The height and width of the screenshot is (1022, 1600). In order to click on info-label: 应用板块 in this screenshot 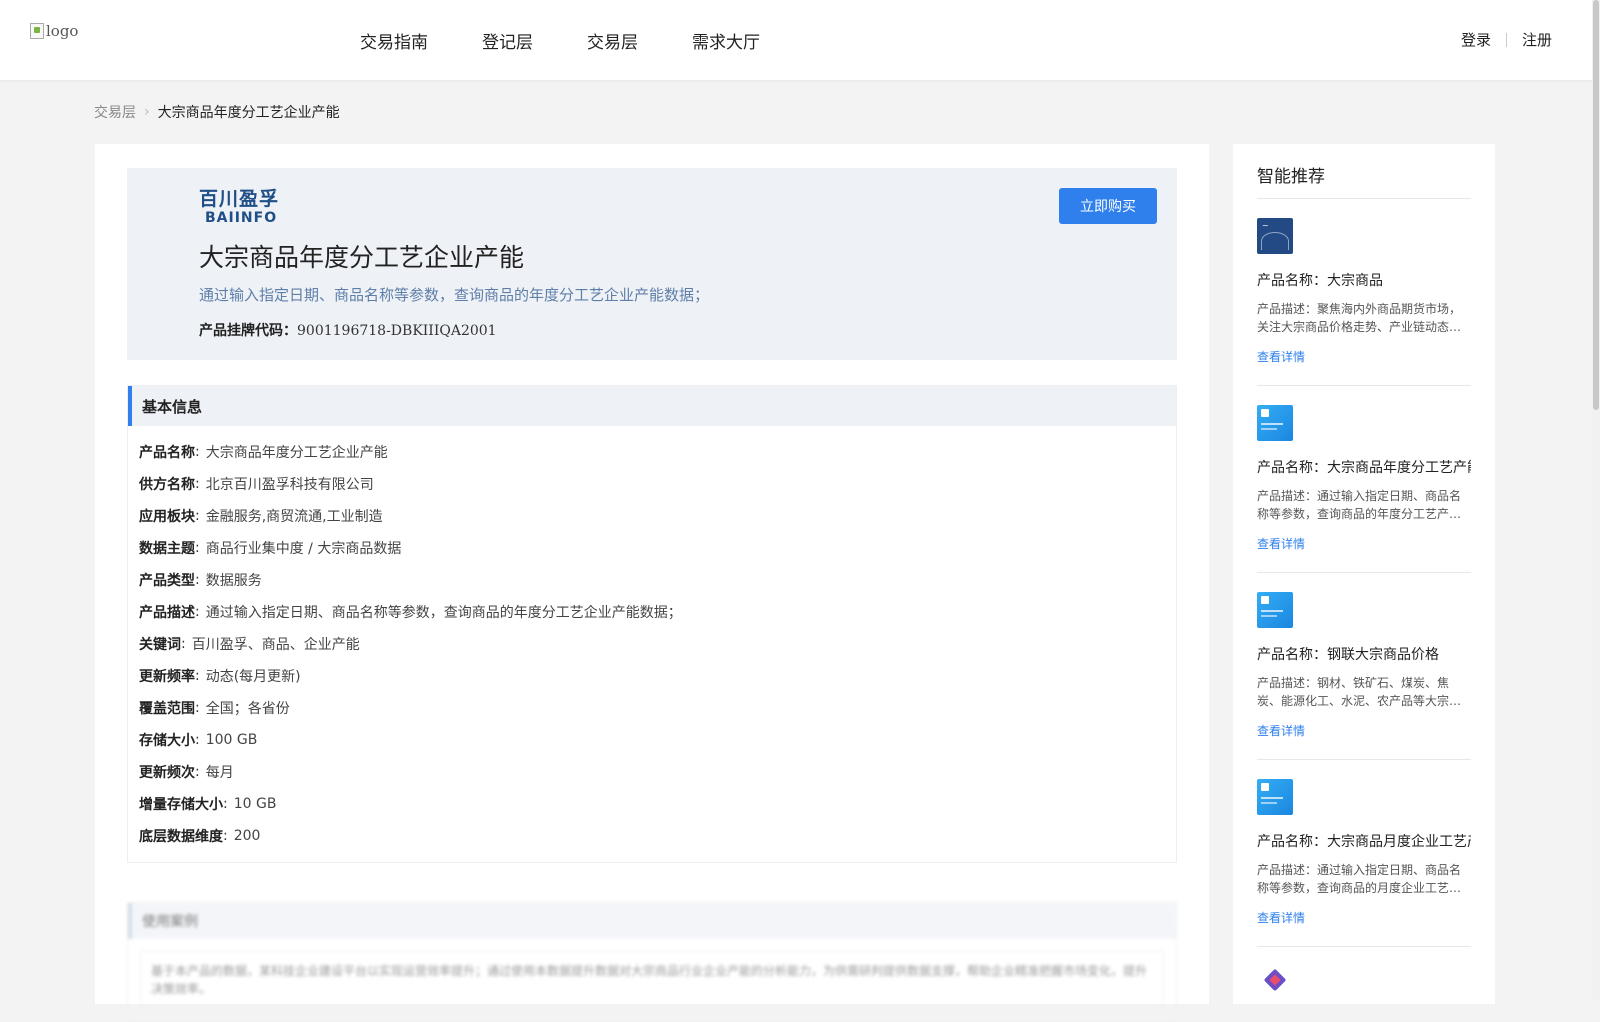, I will do `click(167, 517)`.